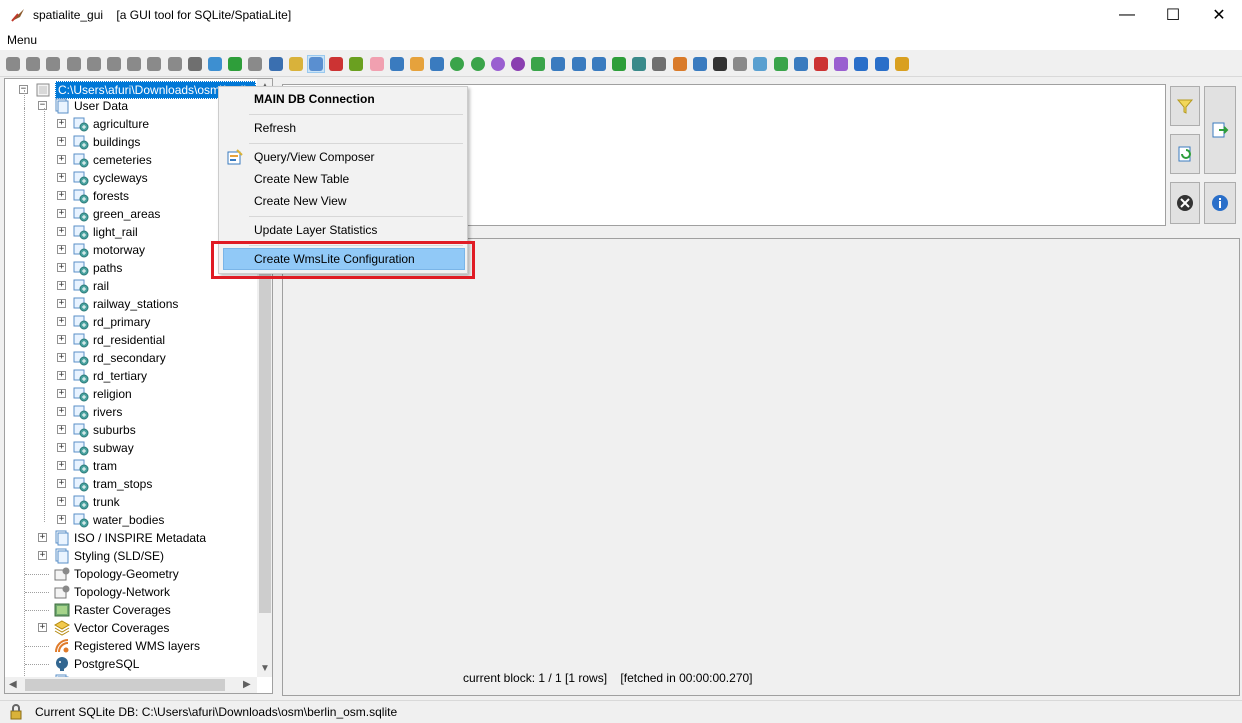 This screenshot has width=1242, height=723. Describe the element at coordinates (343, 128) in the screenshot. I see `ctx-refresh: Refresh` at that location.